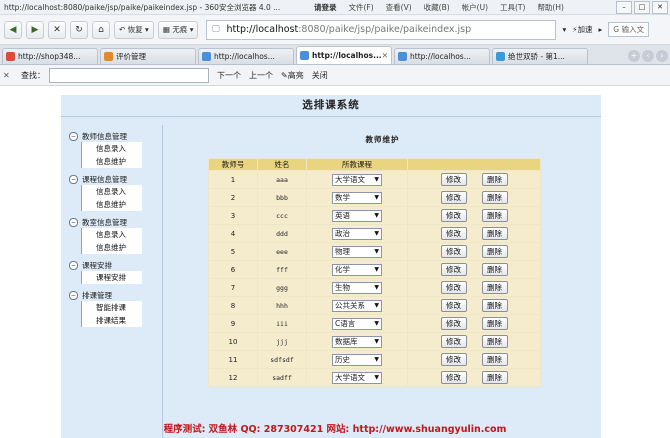  Describe the element at coordinates (57, 29) in the screenshot. I see `stop-icon: ✕` at that location.